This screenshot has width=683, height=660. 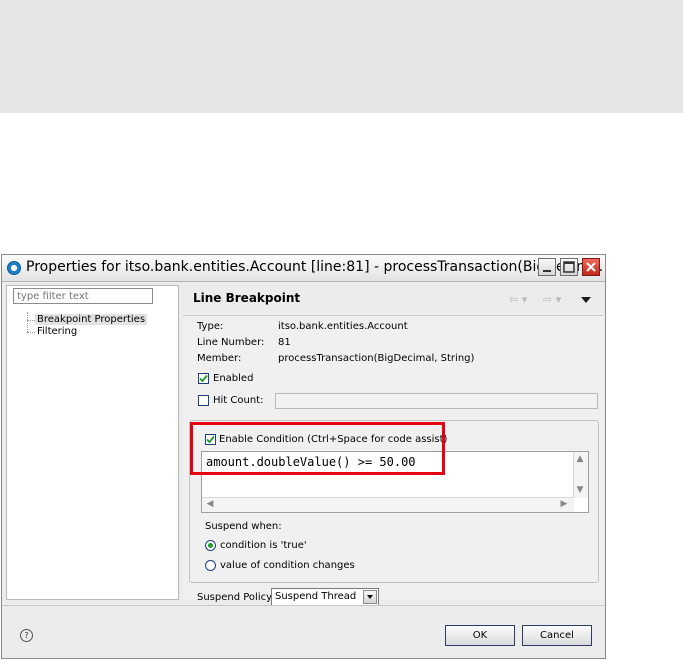 What do you see at coordinates (219, 358) in the screenshot?
I see `member-label: Member:` at bounding box center [219, 358].